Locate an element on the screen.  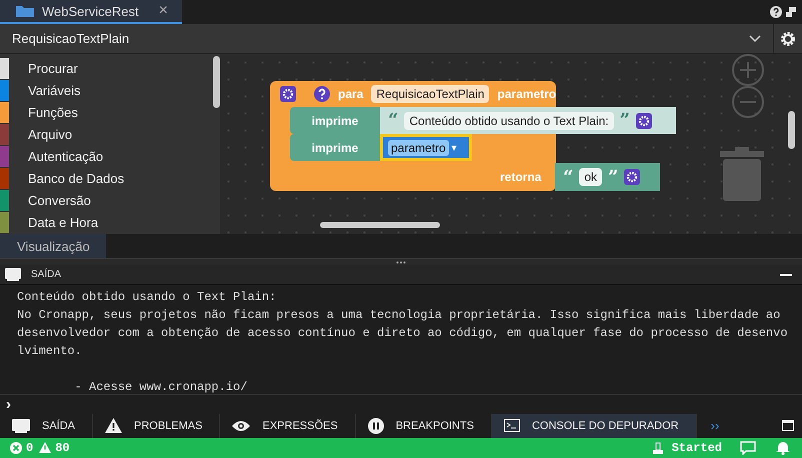
category-item: Variáveis is located at coordinates (105, 91).